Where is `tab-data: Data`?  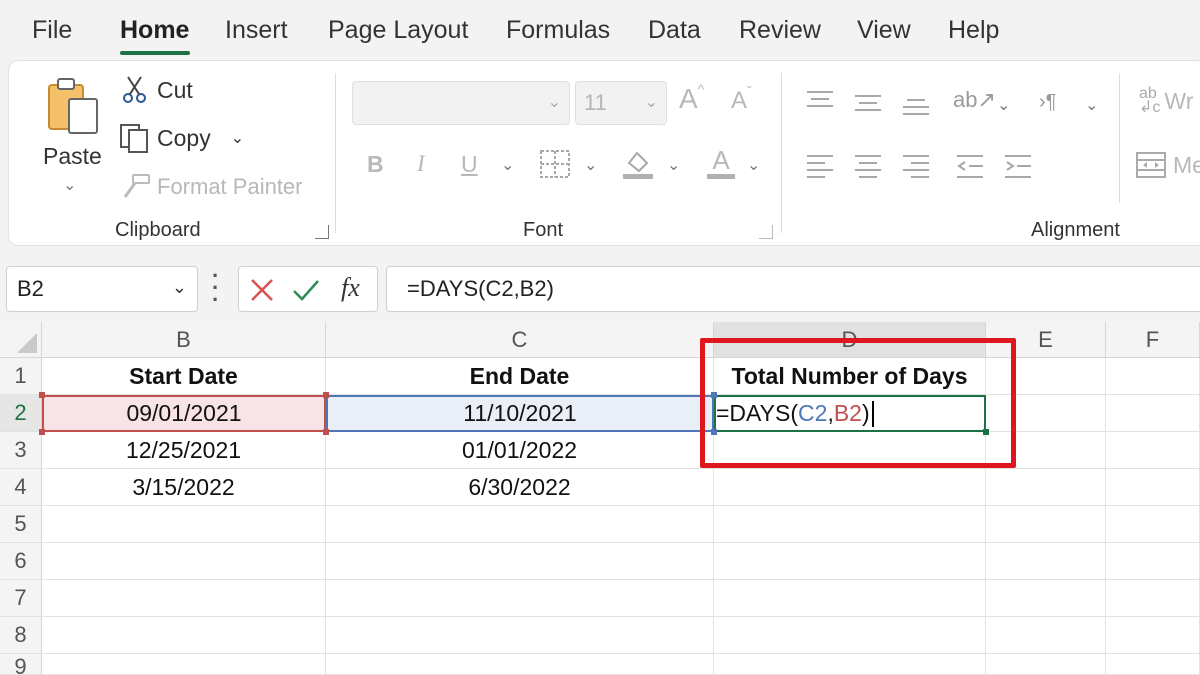
tab-data: Data is located at coordinates (674, 30).